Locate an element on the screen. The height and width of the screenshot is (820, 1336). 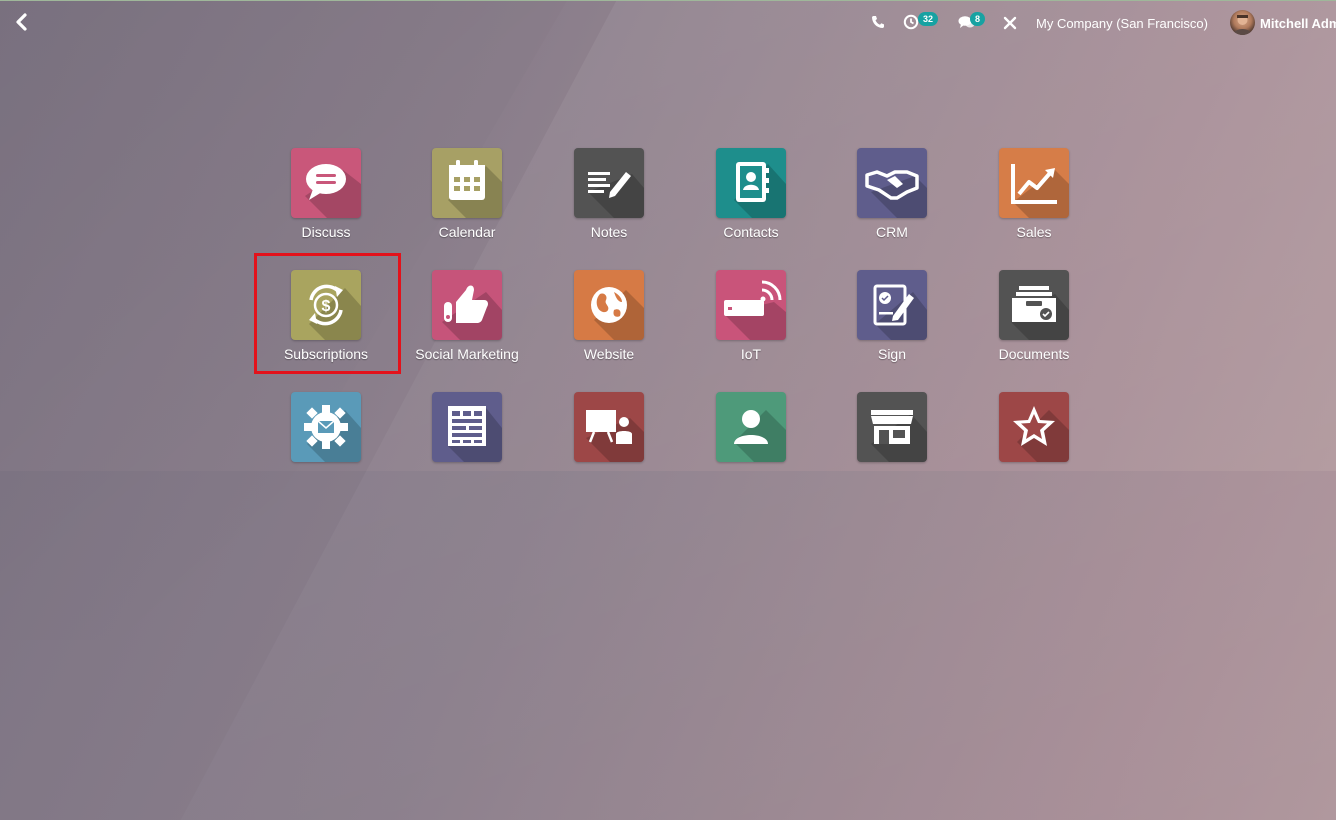
app-label: Discuss is located at coordinates (326, 232).